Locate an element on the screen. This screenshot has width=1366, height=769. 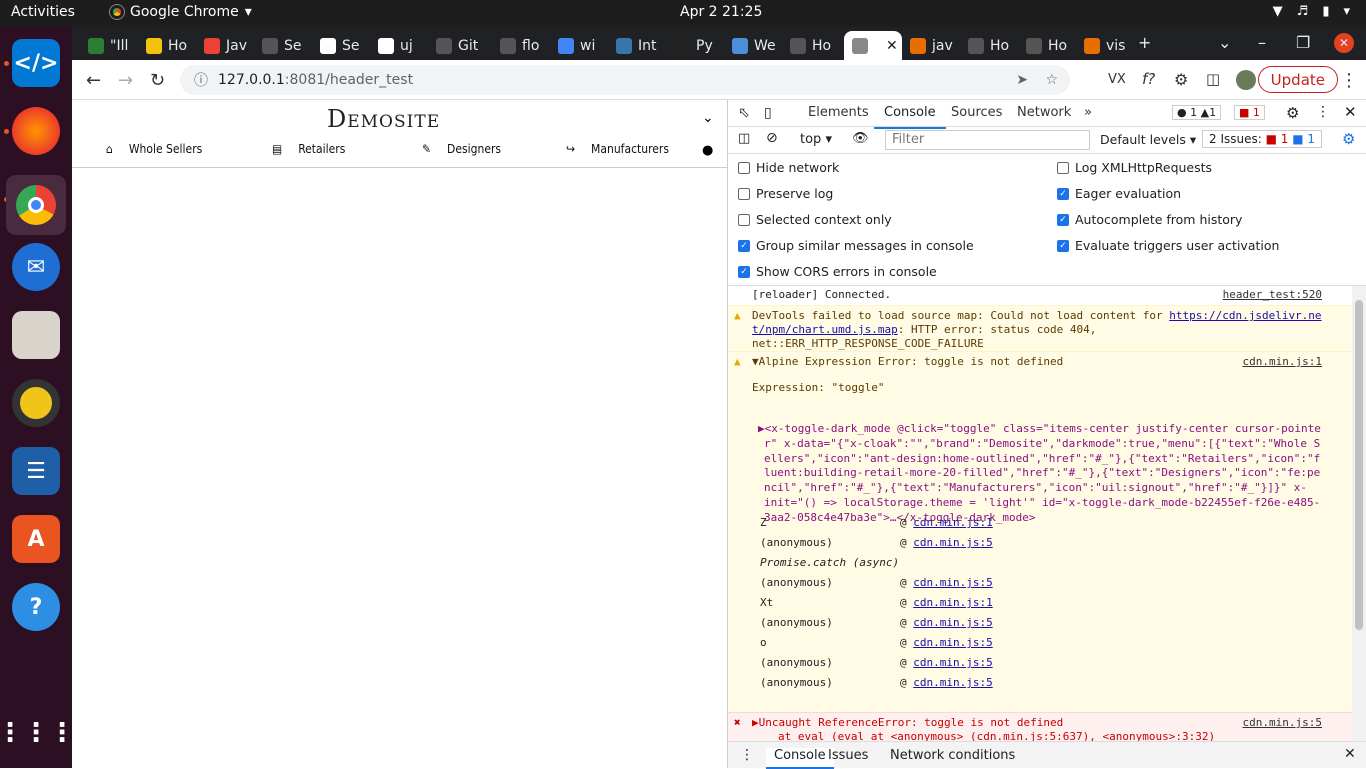
back-icon: ← is located at coordinates (93, 80).